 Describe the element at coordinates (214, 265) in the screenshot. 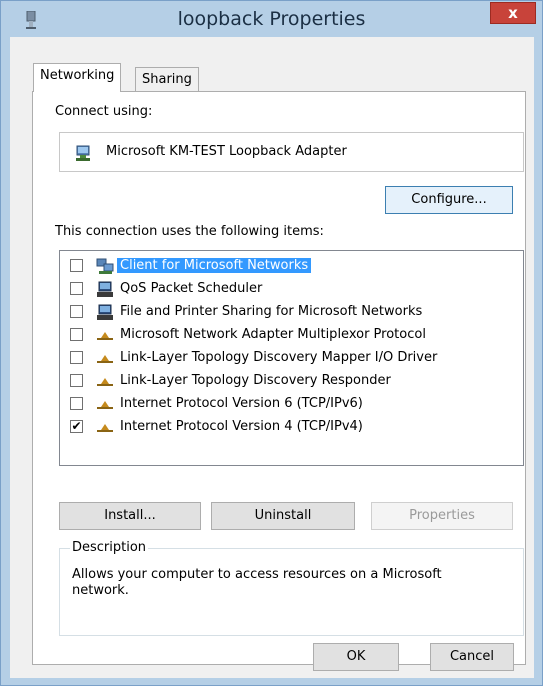

I see `item-label: Client for Microsoft Networks` at that location.